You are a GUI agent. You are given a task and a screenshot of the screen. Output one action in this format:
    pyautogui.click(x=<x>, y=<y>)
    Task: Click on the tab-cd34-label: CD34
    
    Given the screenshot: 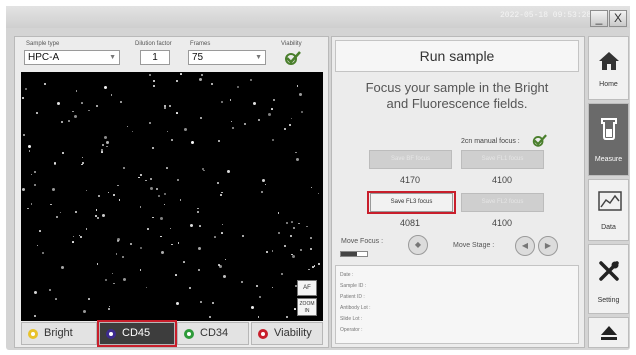 What is the action you would take?
    pyautogui.click(x=214, y=333)
    